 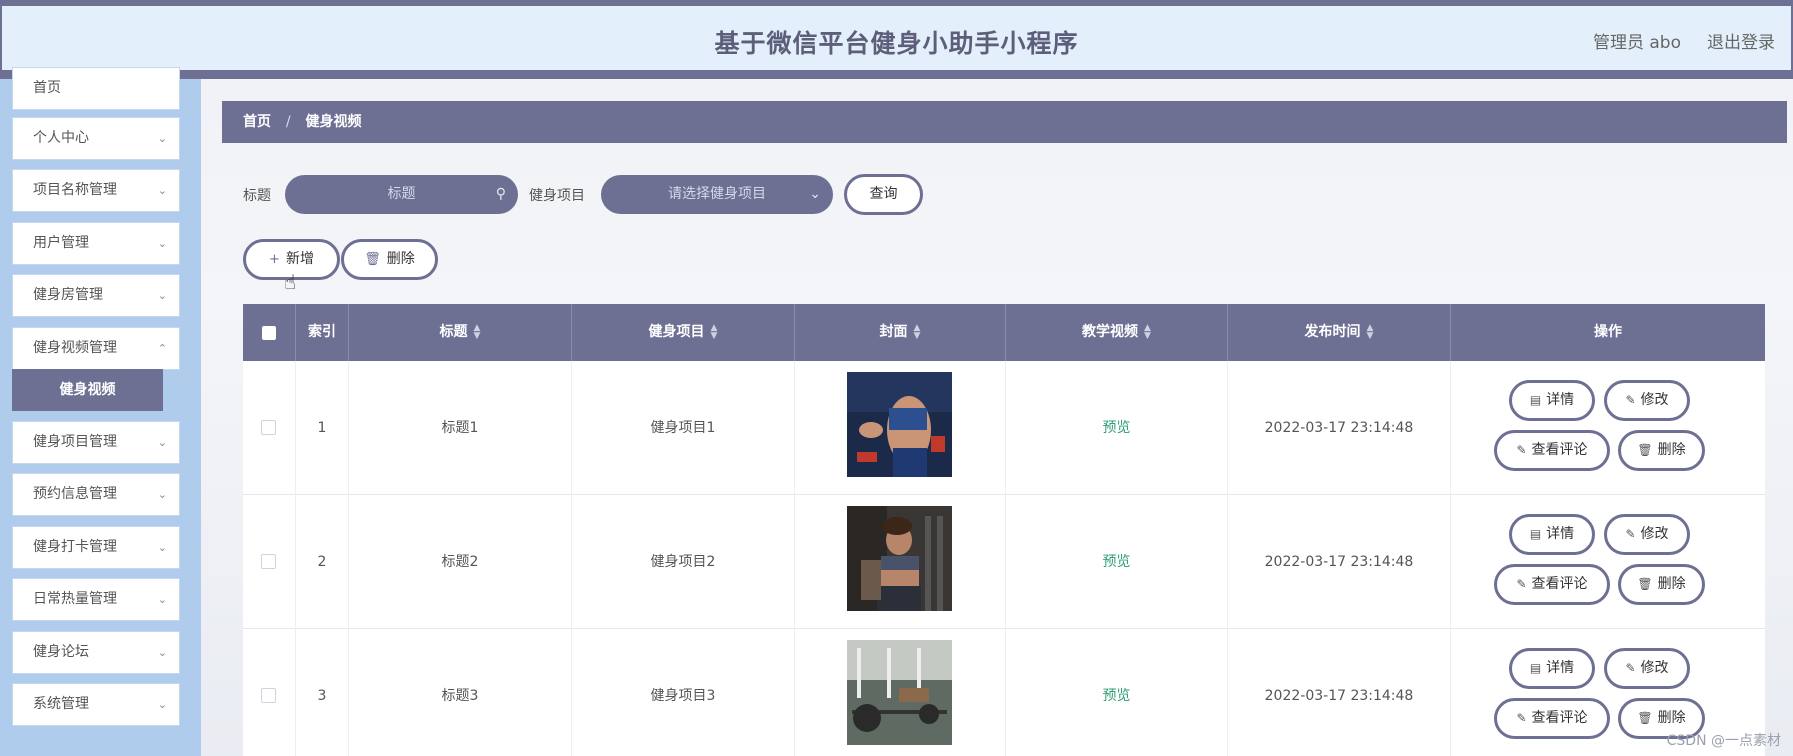 I want to click on column-header-index: 索引, so click(x=322, y=332).